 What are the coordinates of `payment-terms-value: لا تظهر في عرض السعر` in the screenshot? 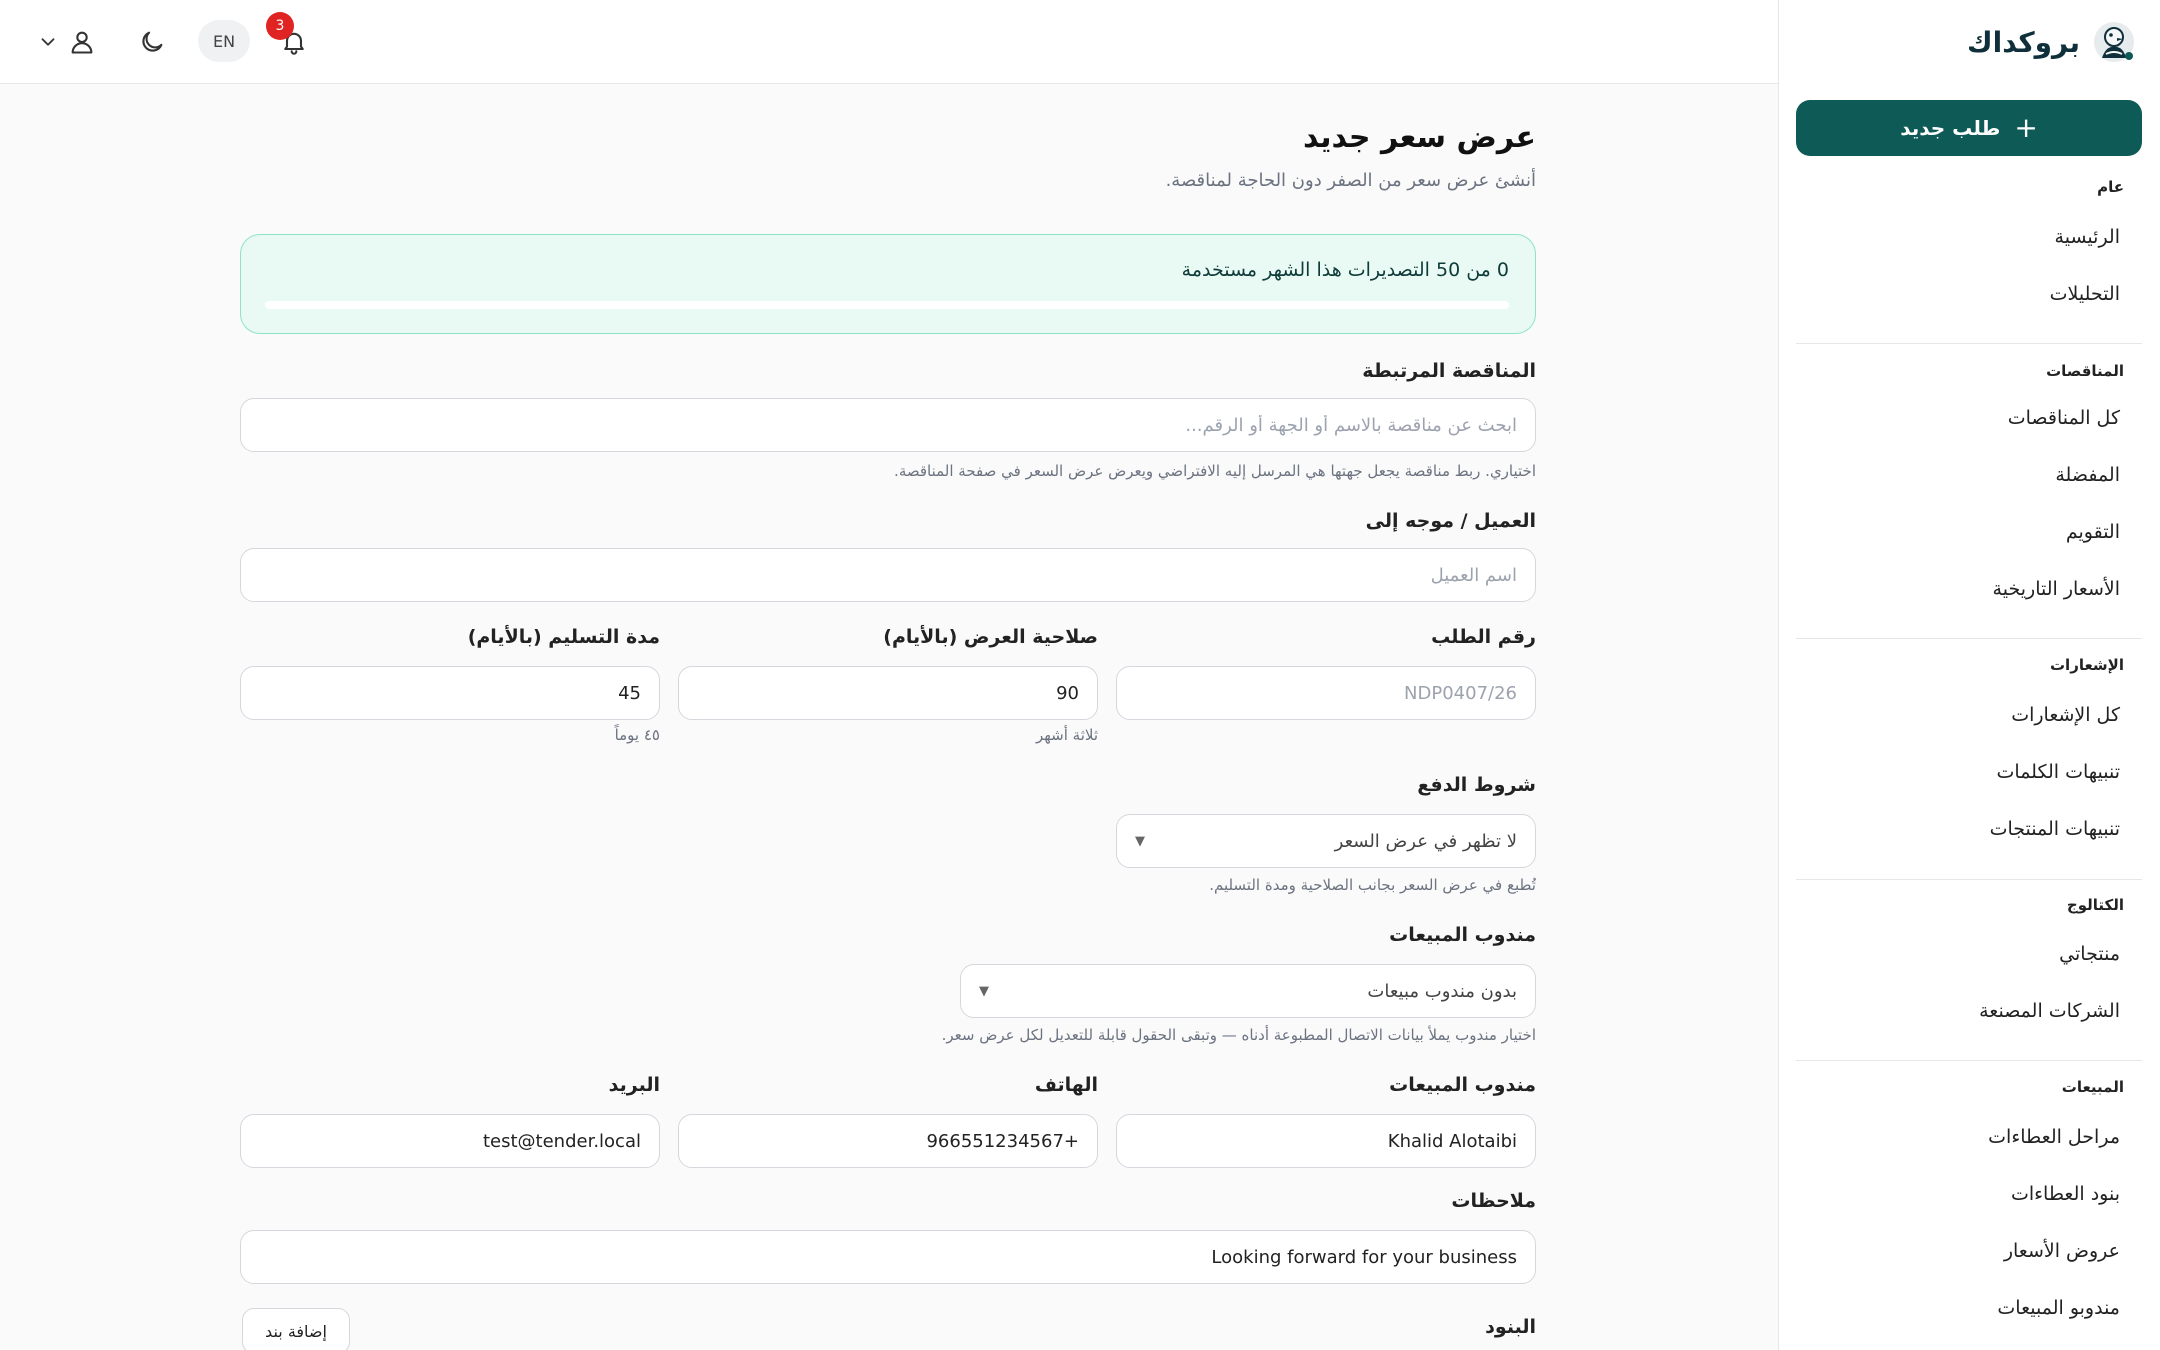 It's located at (1425, 841).